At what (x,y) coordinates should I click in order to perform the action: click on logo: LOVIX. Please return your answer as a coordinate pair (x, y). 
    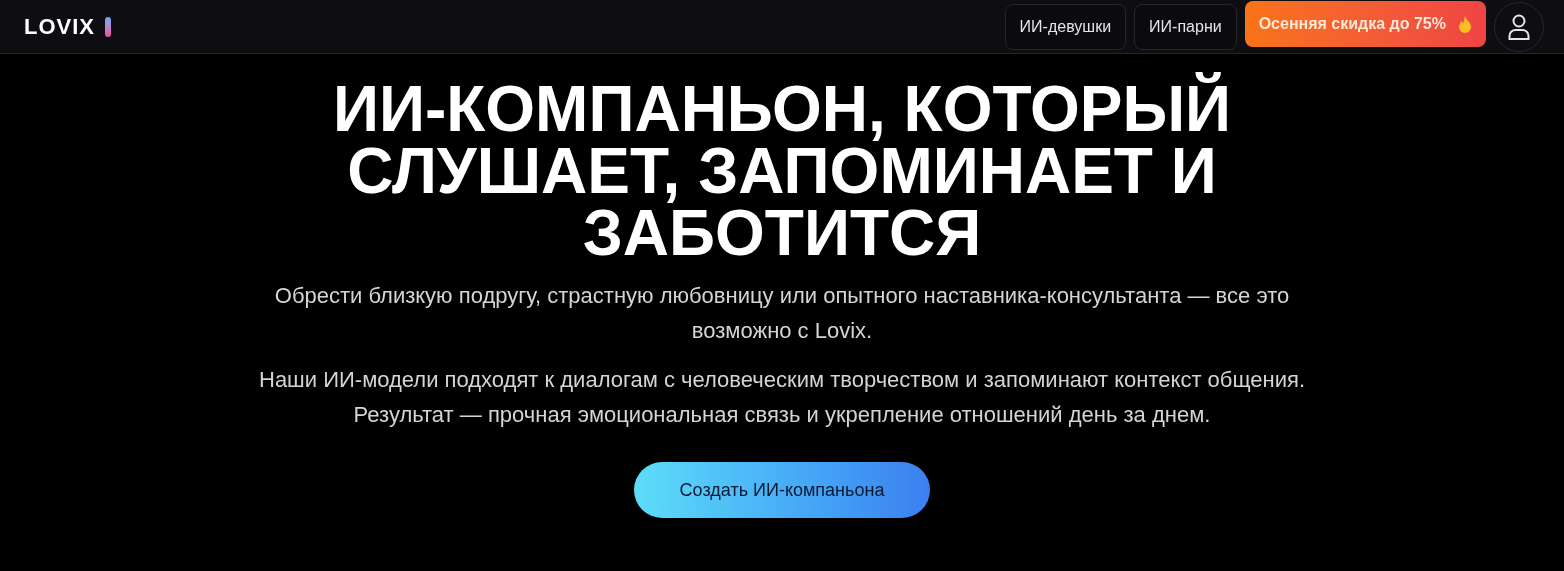
    Looking at the image, I should click on (59, 26).